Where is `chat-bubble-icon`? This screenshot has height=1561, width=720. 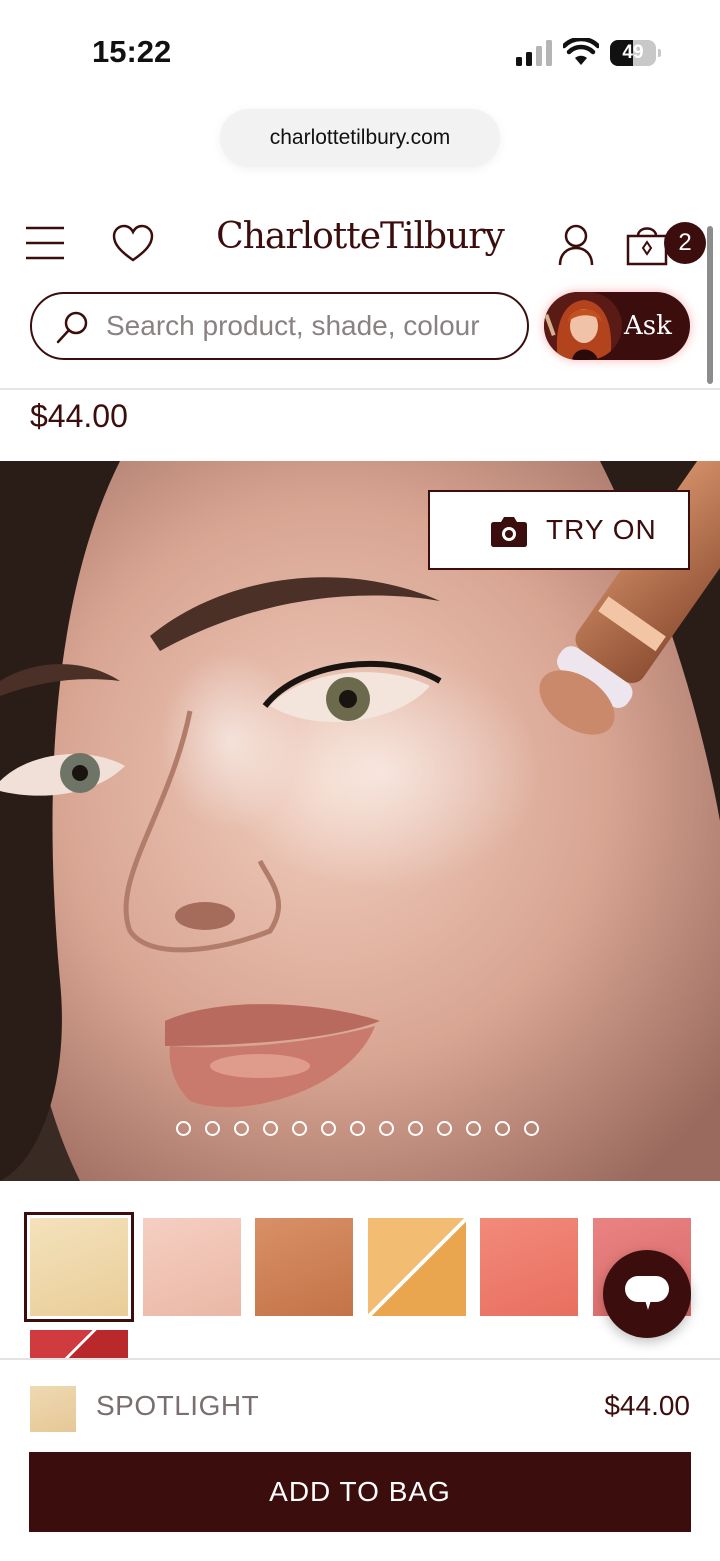 chat-bubble-icon is located at coordinates (647, 1293).